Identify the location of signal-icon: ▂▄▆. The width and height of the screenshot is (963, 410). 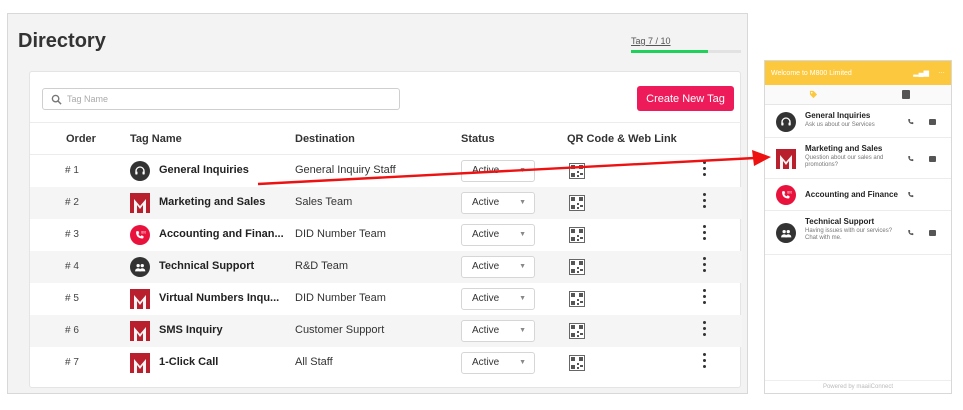
(921, 73).